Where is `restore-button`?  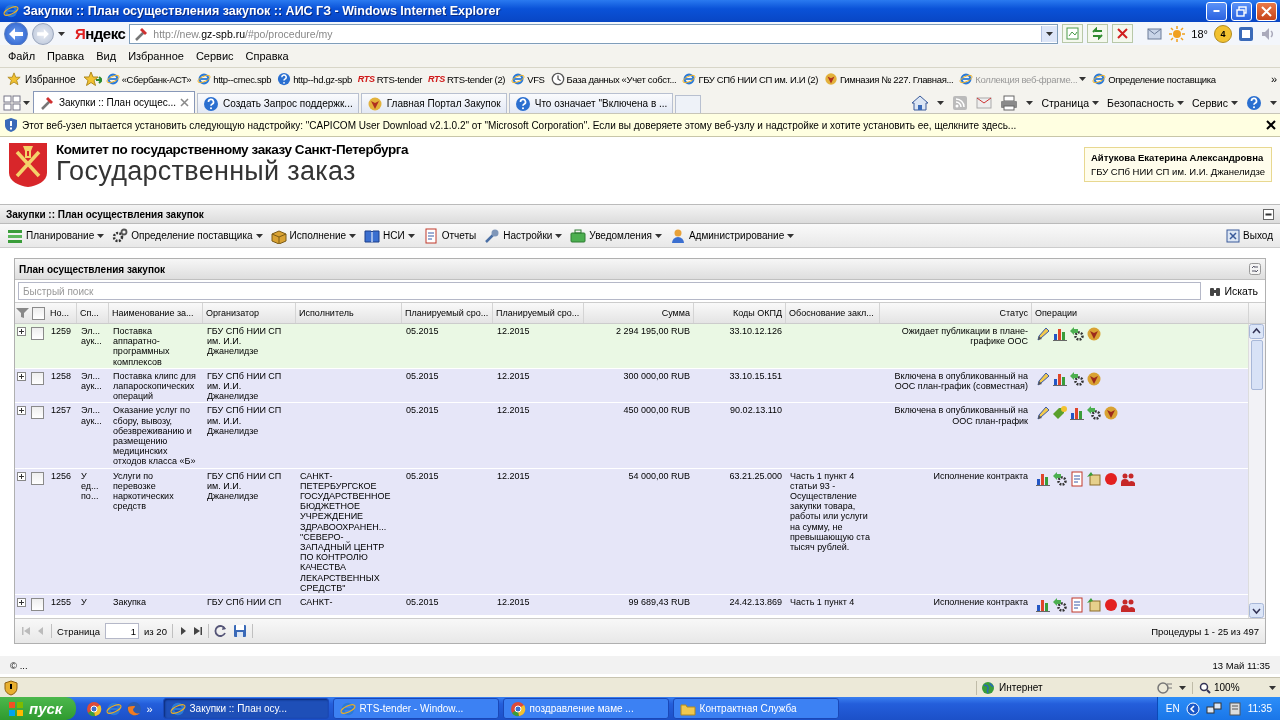 restore-button is located at coordinates (1241, 11).